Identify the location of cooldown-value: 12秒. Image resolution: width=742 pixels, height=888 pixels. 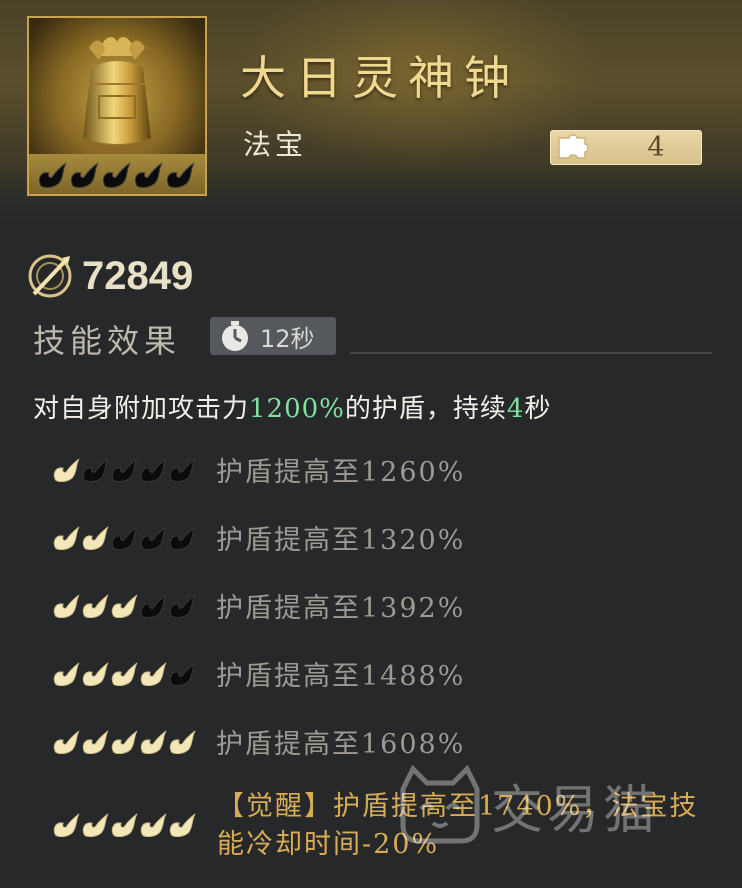
(287, 338).